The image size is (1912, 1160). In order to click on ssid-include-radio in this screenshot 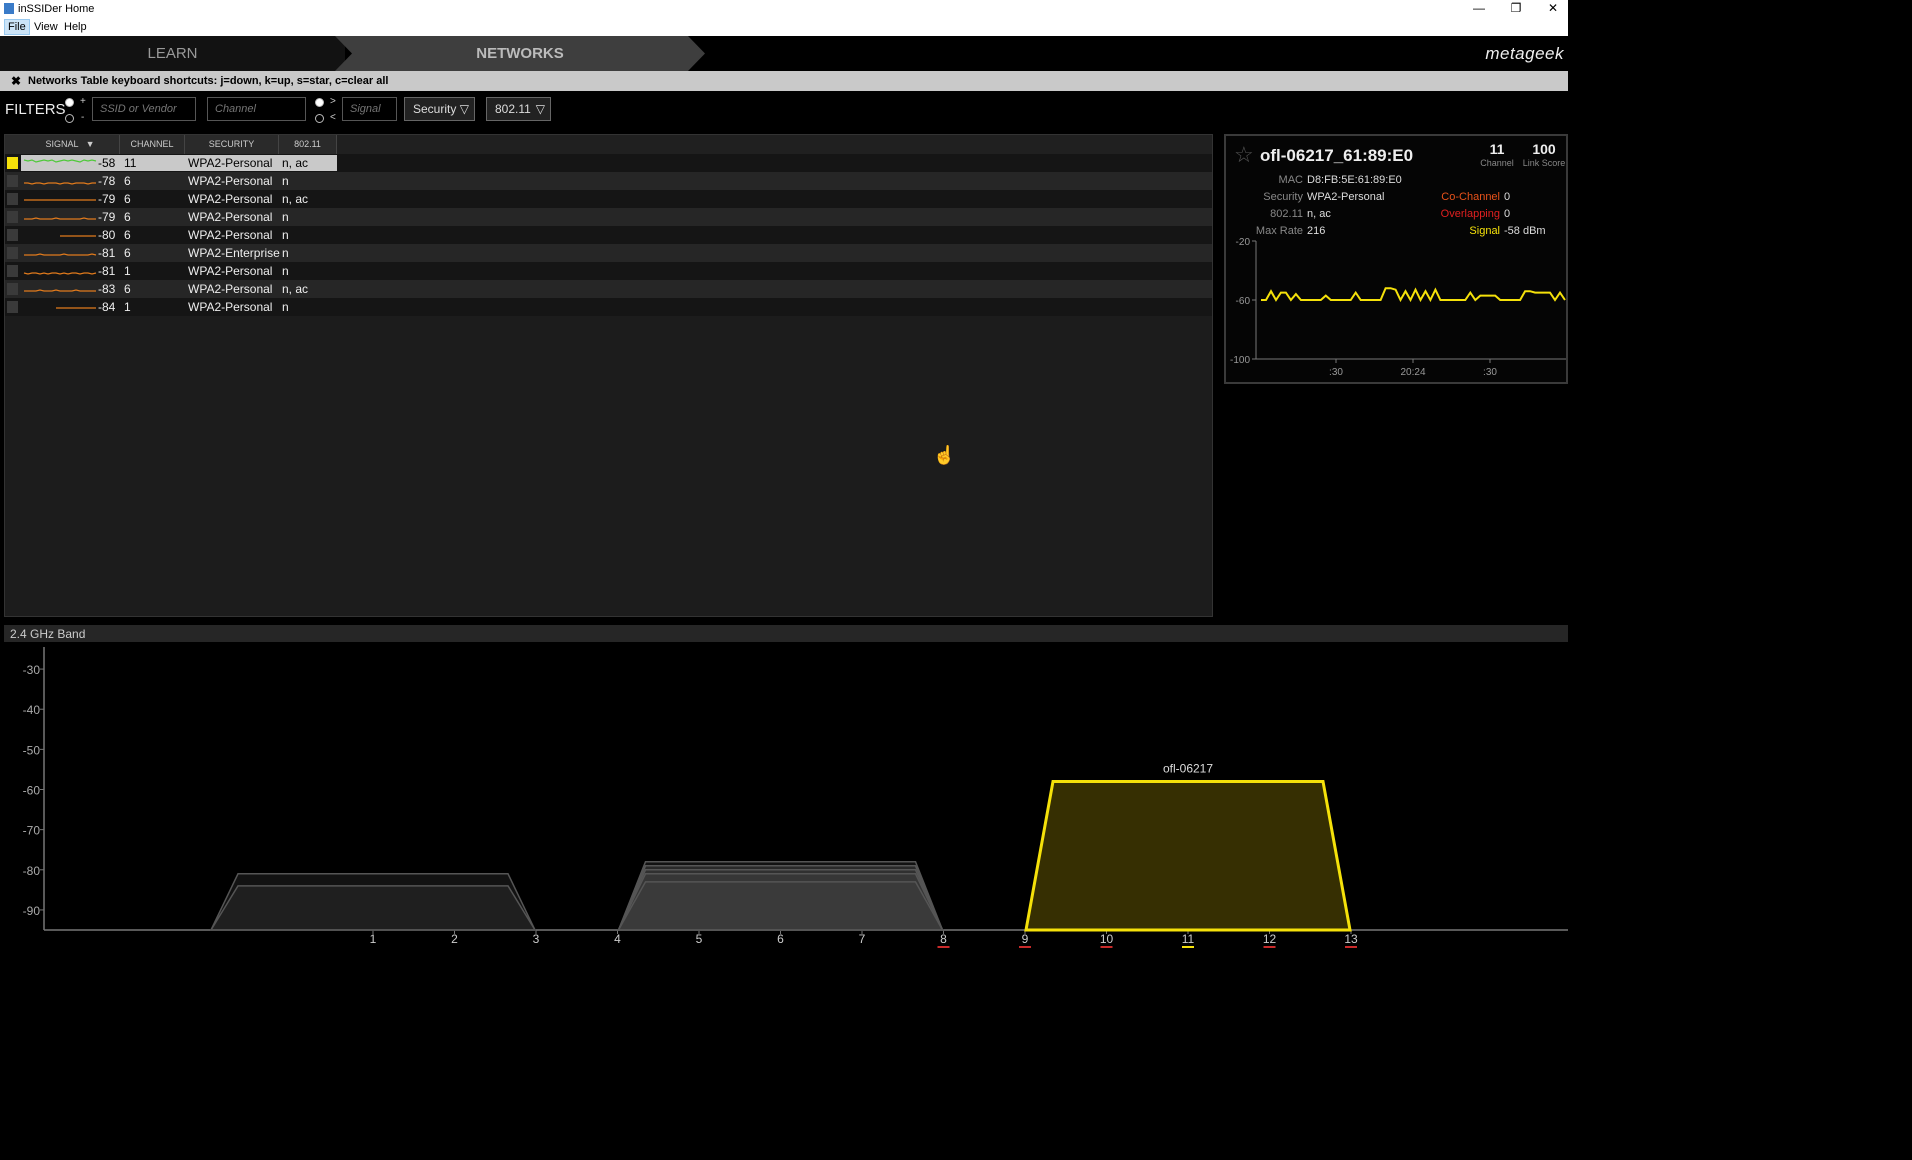, I will do `click(69, 102)`.